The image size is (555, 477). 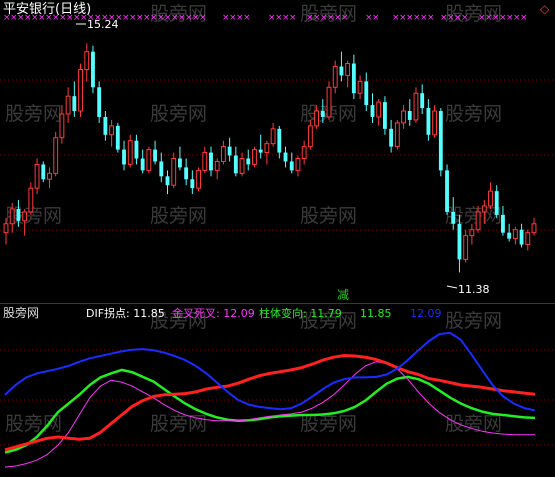 What do you see at coordinates (328, 216) in the screenshot?
I see `watermark-9: 股旁网` at bounding box center [328, 216].